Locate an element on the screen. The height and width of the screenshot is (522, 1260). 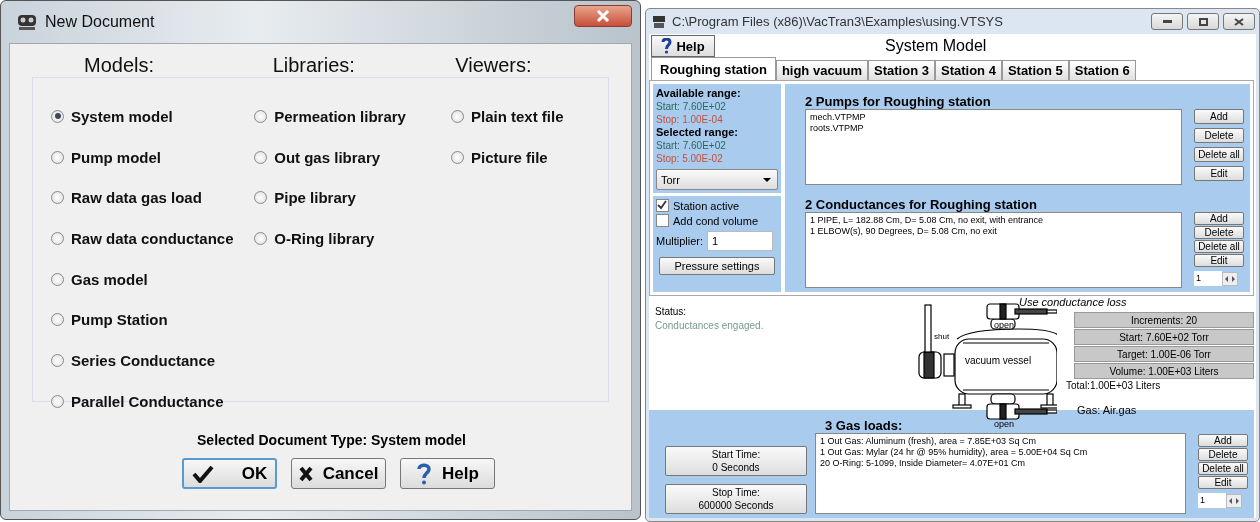
option-label: Pipe library is located at coordinates (315, 198).